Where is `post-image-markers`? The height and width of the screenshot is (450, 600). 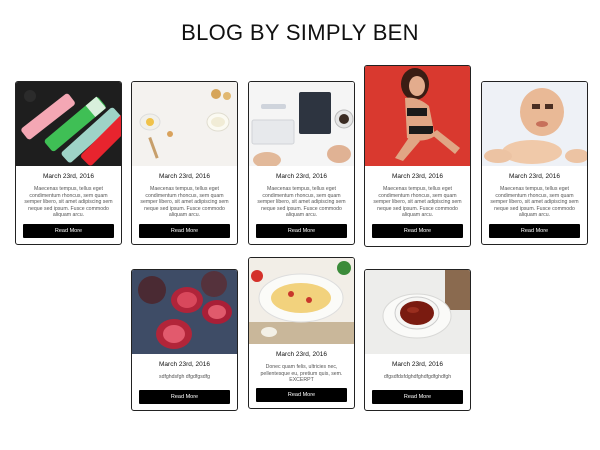
post-image-markers is located at coordinates (68, 124).